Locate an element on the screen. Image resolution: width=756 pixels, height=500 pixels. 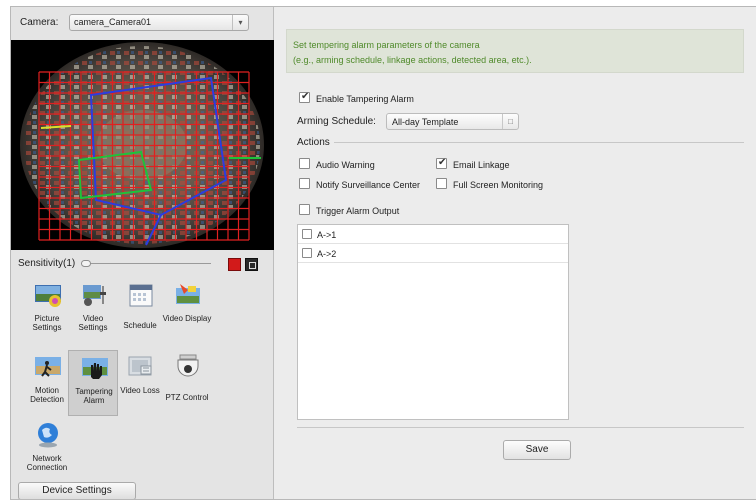
arming-schedule-select: All-day Template □ is located at coordinates (452, 121).